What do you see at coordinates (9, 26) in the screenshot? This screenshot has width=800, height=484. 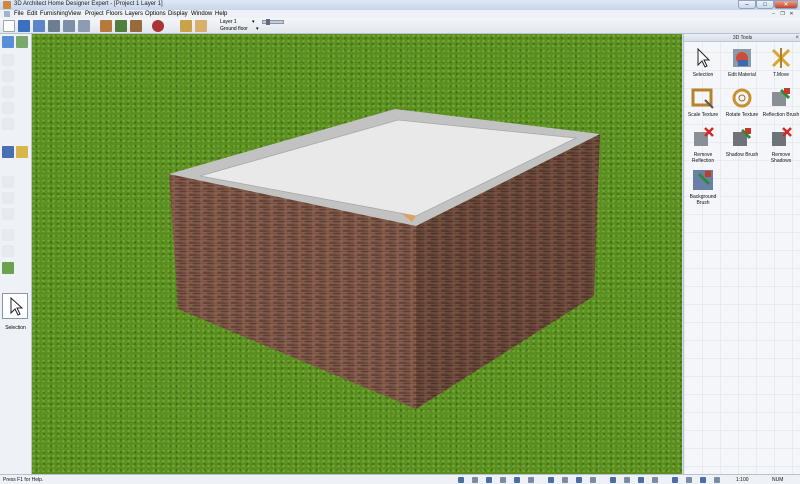 I see `new-icon` at bounding box center [9, 26].